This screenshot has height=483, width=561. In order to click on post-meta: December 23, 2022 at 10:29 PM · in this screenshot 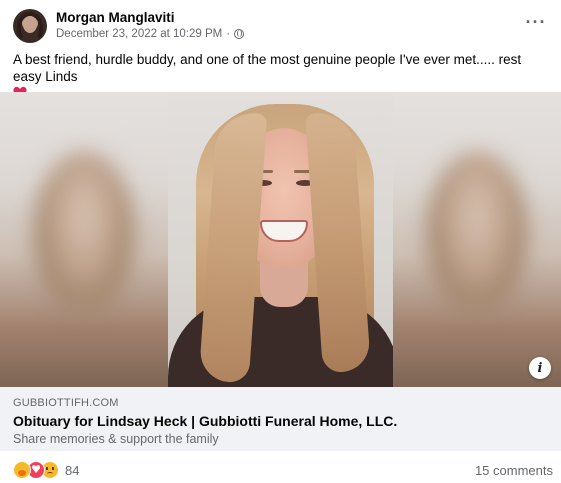, I will do `click(150, 34)`.